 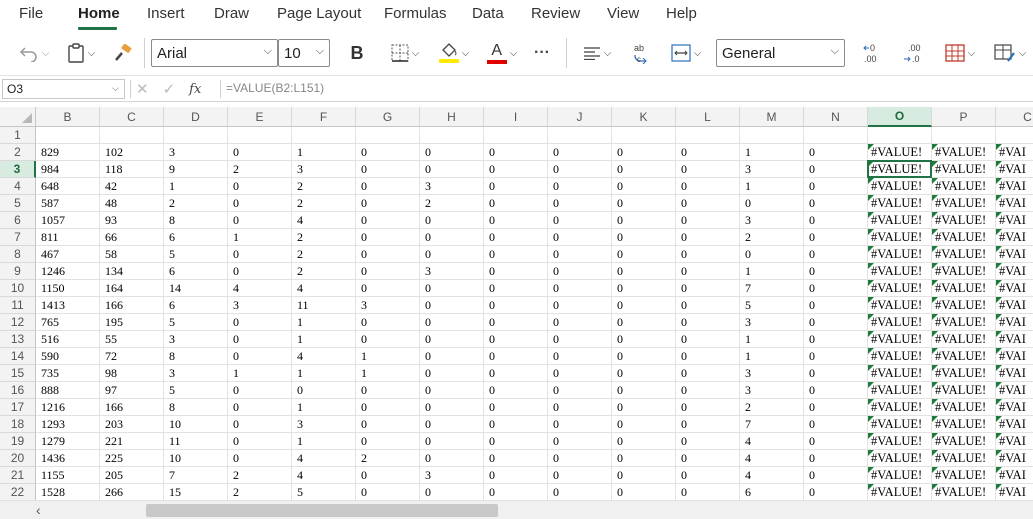 What do you see at coordinates (1014, 305) in the screenshot?
I see `cell-c11: #VAI` at bounding box center [1014, 305].